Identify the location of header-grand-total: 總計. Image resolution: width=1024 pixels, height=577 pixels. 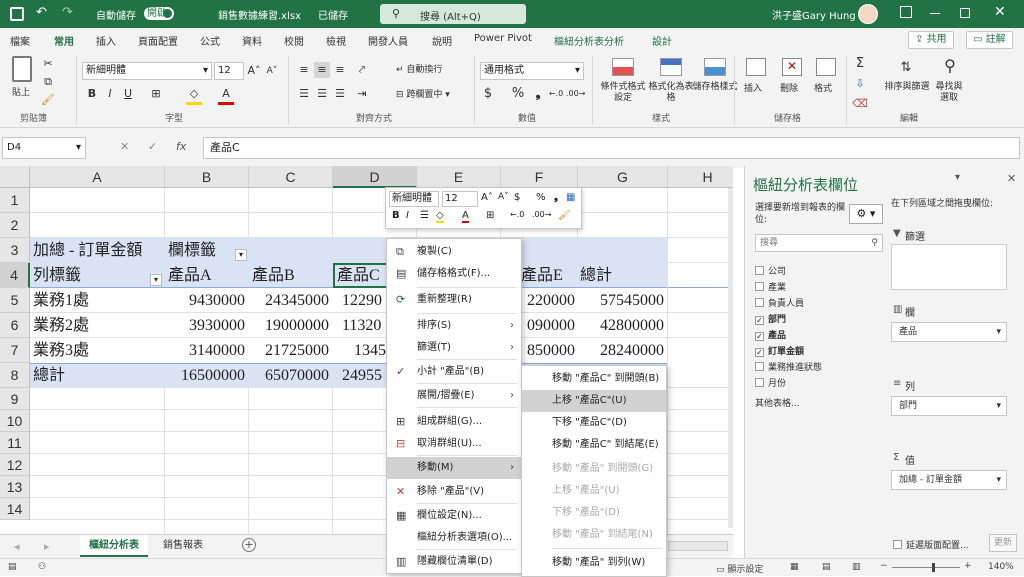
(596, 276).